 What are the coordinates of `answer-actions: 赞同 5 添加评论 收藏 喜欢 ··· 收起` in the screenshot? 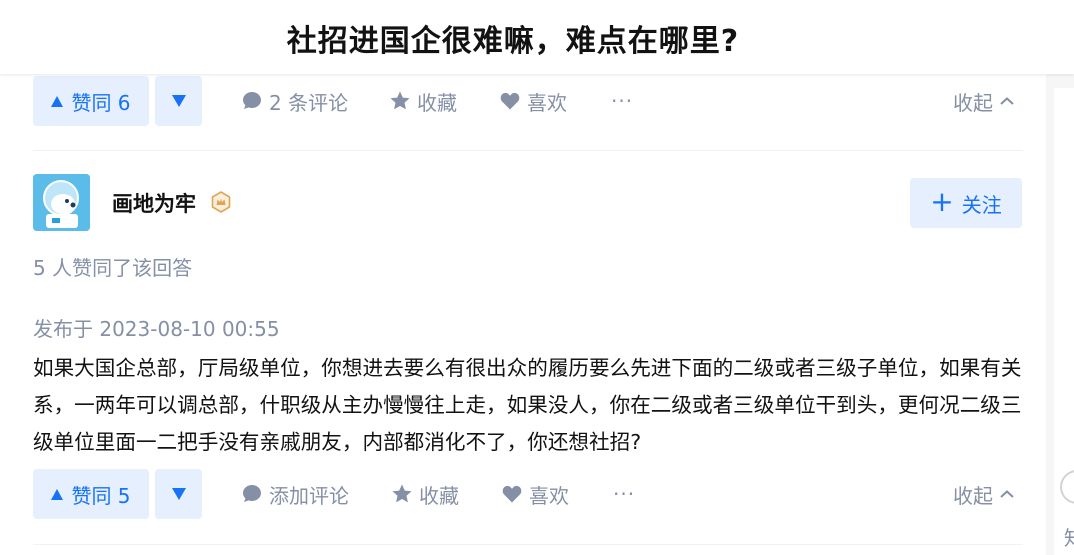 It's located at (528, 494).